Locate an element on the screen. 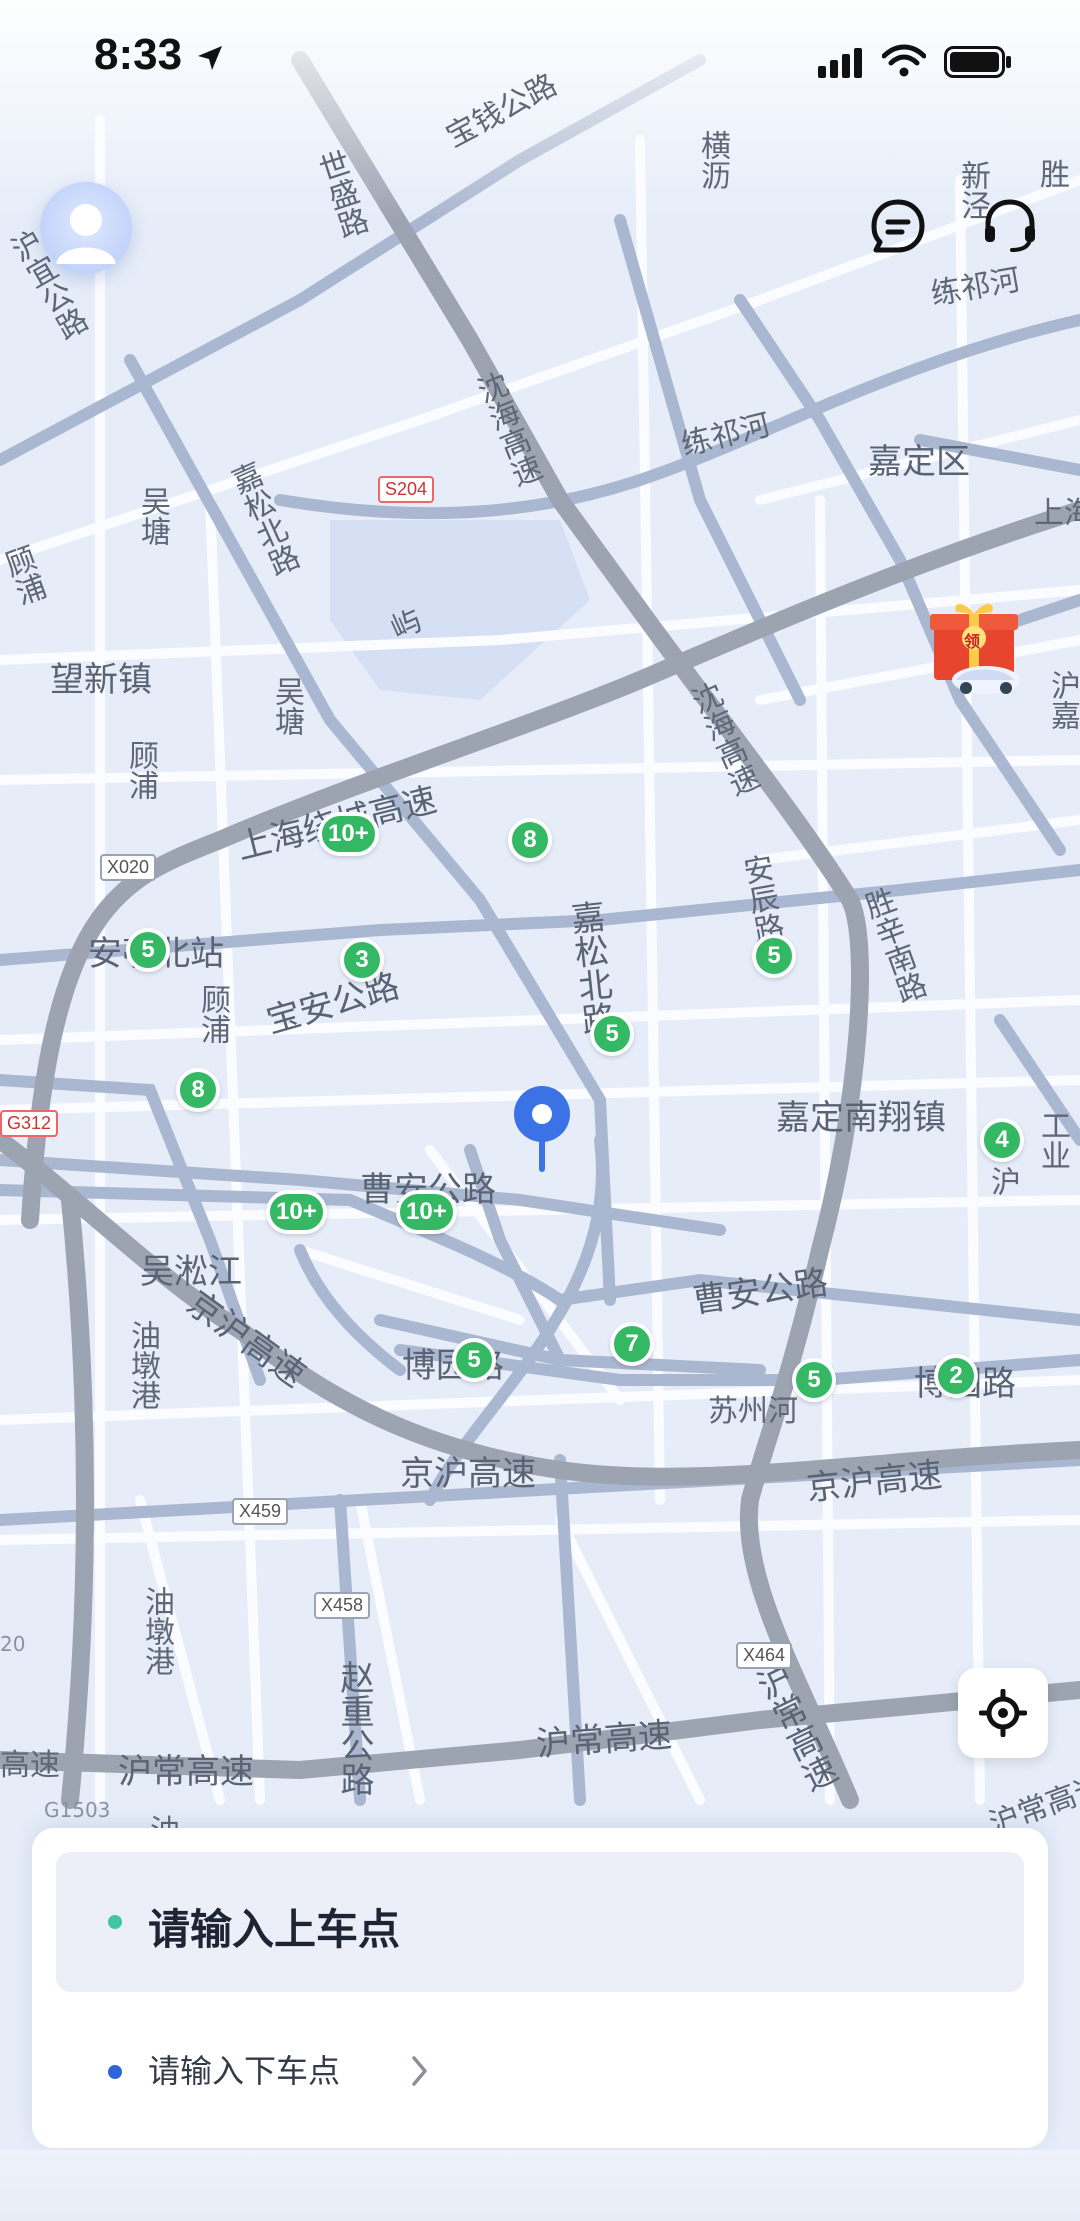 This screenshot has width=1080, height=2221. promo-gift-icon: 领 is located at coordinates (974, 651).